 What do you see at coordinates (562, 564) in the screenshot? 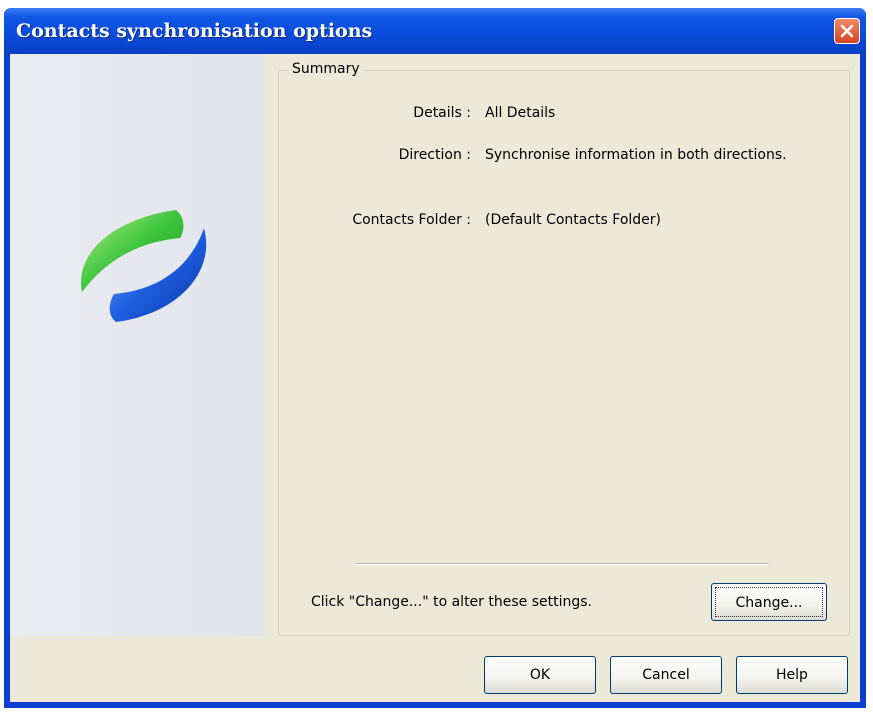
I see `separator` at bounding box center [562, 564].